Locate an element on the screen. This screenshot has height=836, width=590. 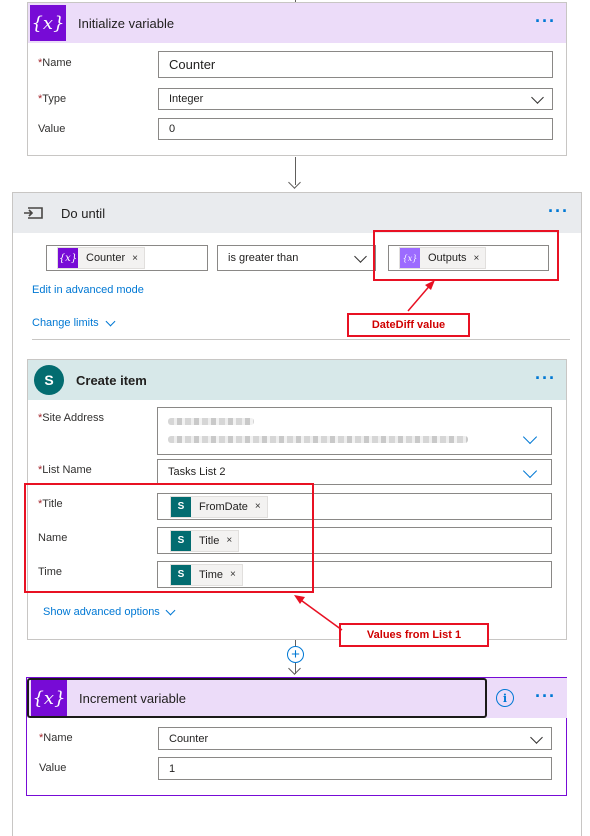
type-label: *Type is located at coordinates (52, 99).